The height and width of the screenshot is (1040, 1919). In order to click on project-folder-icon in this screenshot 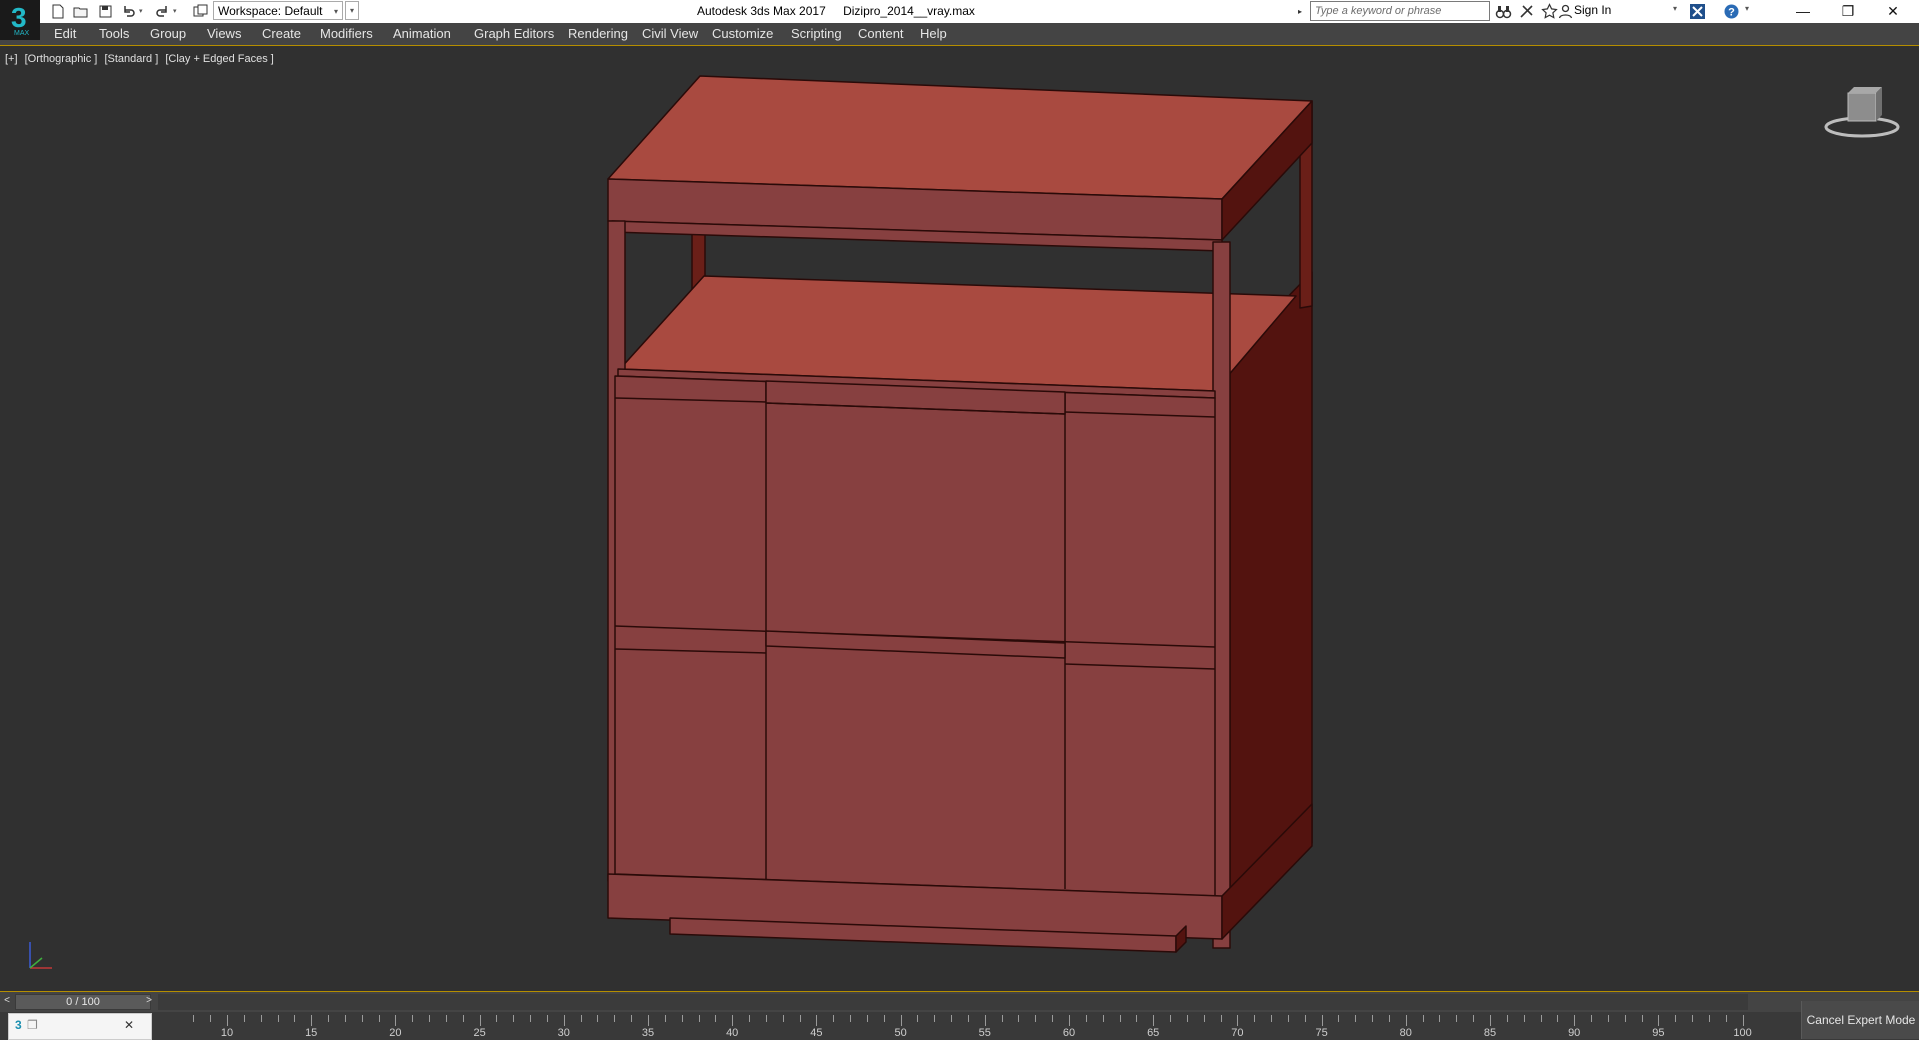, I will do `click(200, 11)`.